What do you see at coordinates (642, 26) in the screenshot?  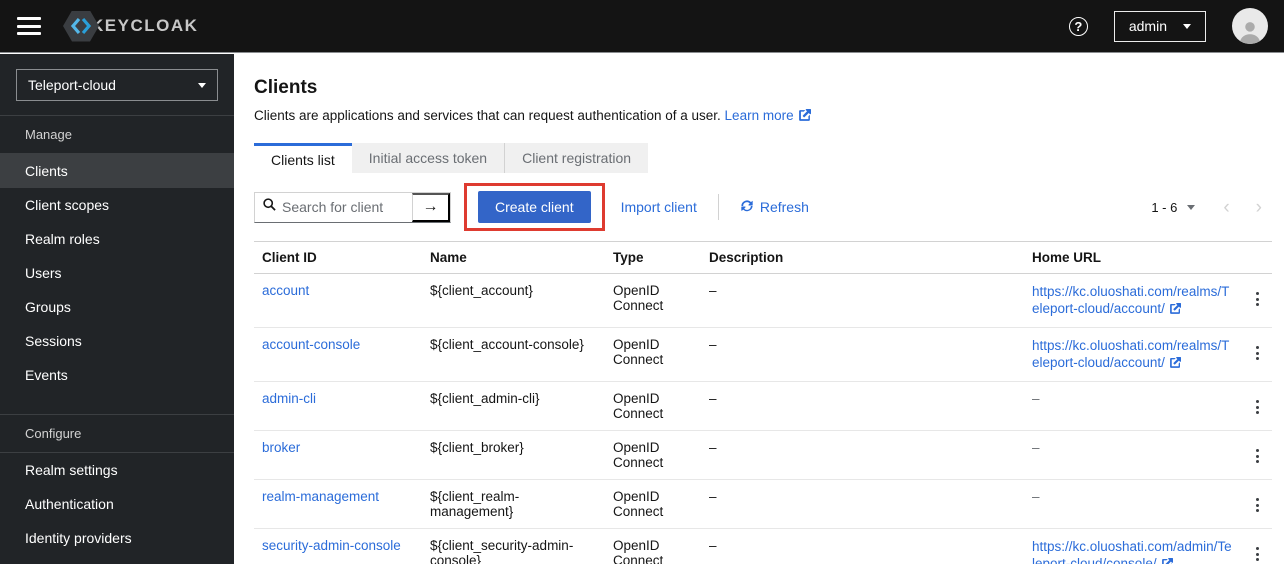 I see `top-bar: KEYCLOAK ? admin` at bounding box center [642, 26].